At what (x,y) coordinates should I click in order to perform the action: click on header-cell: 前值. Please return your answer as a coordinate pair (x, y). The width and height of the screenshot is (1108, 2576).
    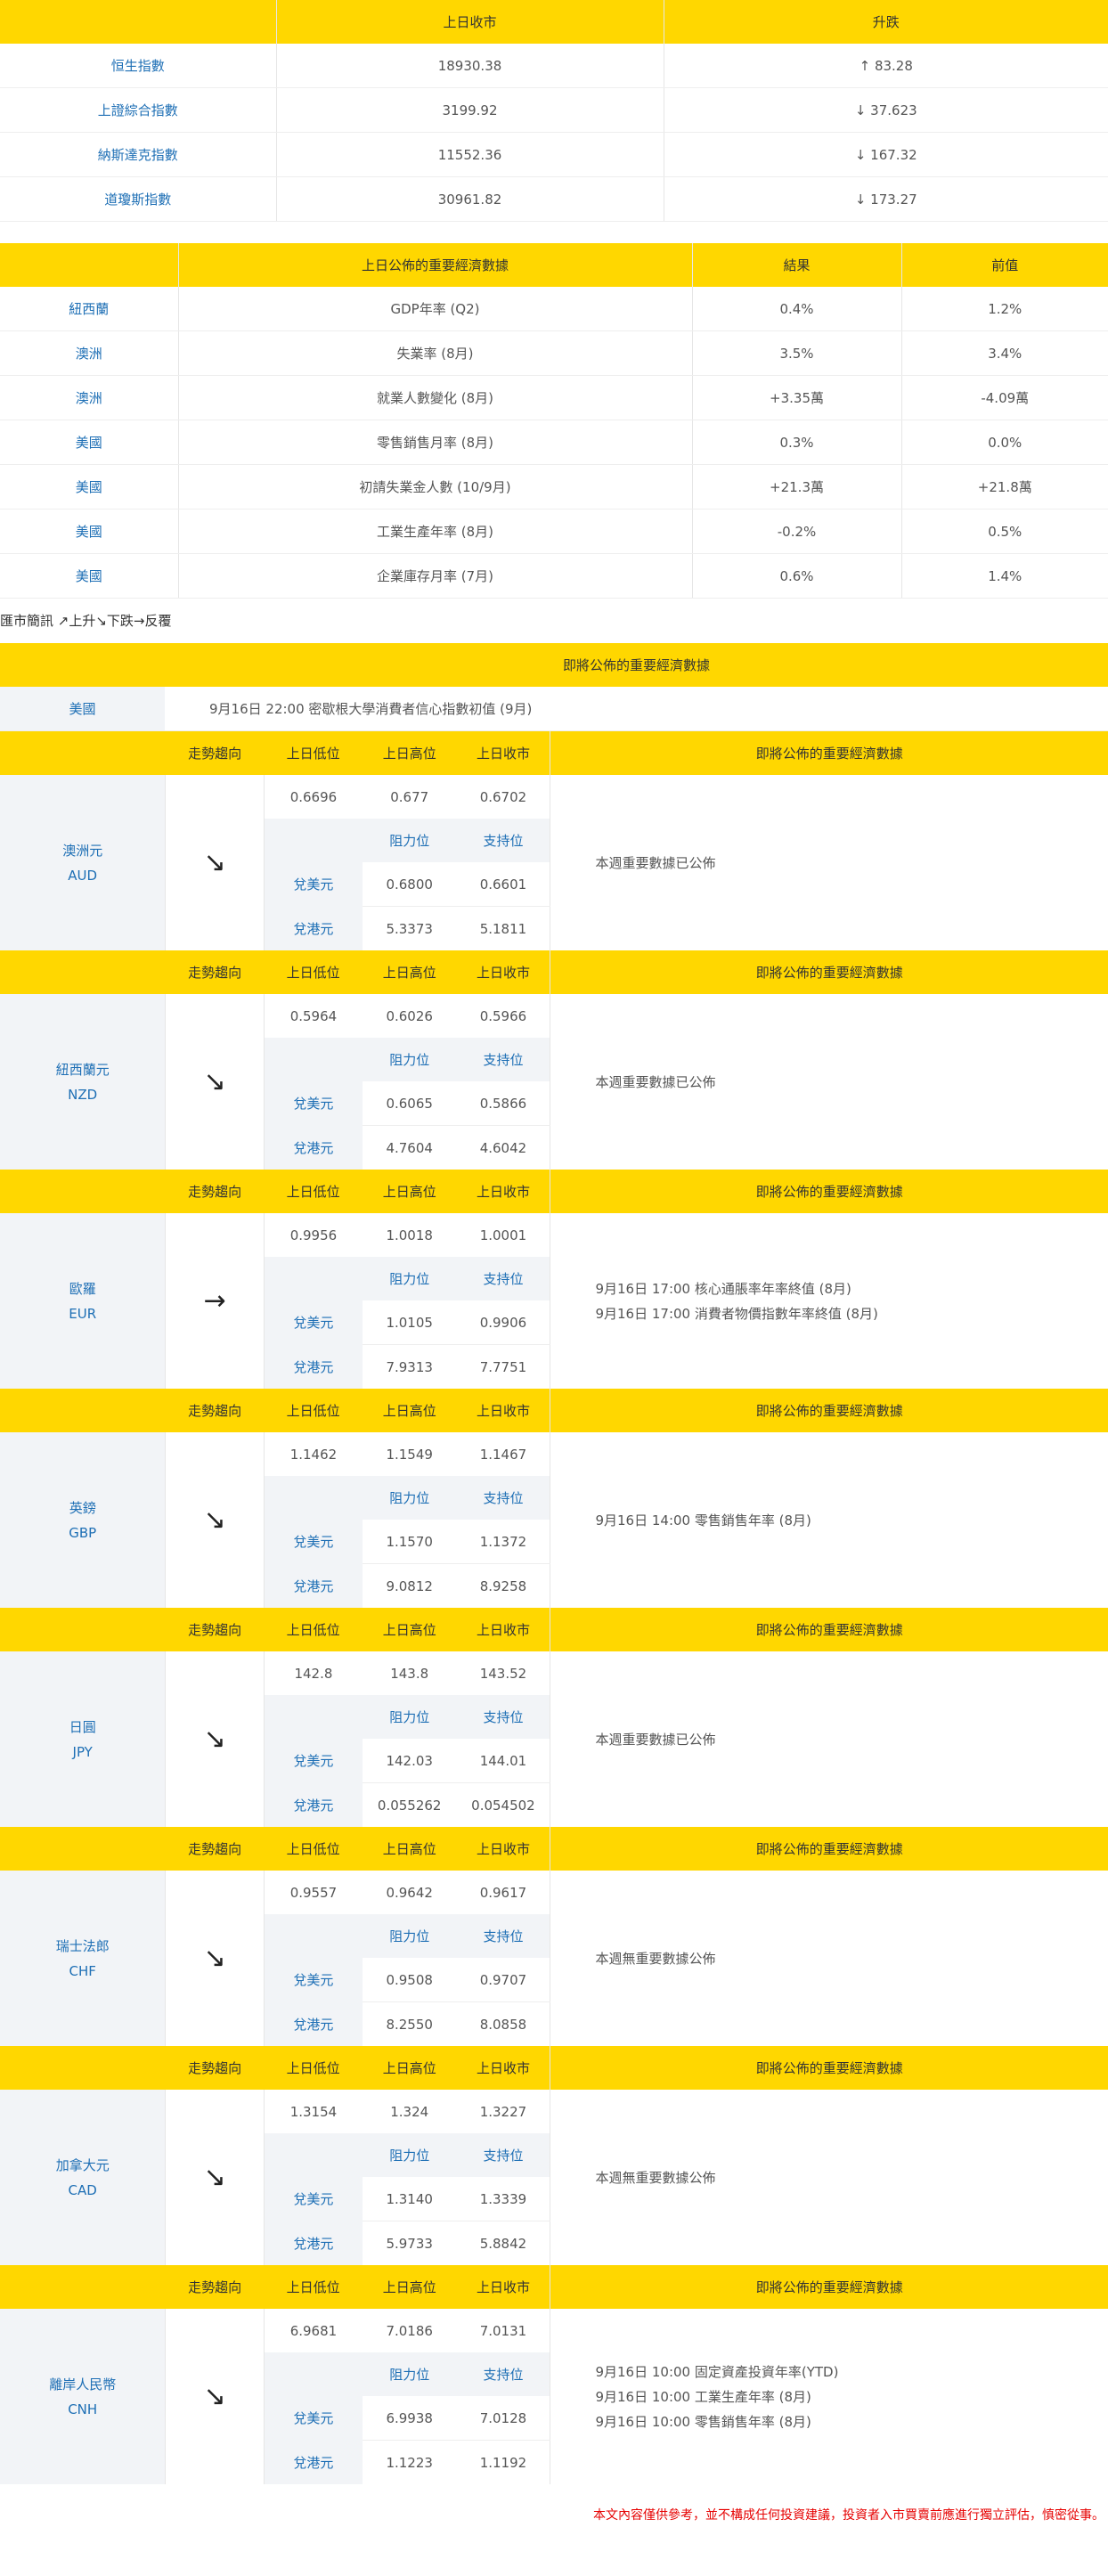
    Looking at the image, I should click on (1004, 265).